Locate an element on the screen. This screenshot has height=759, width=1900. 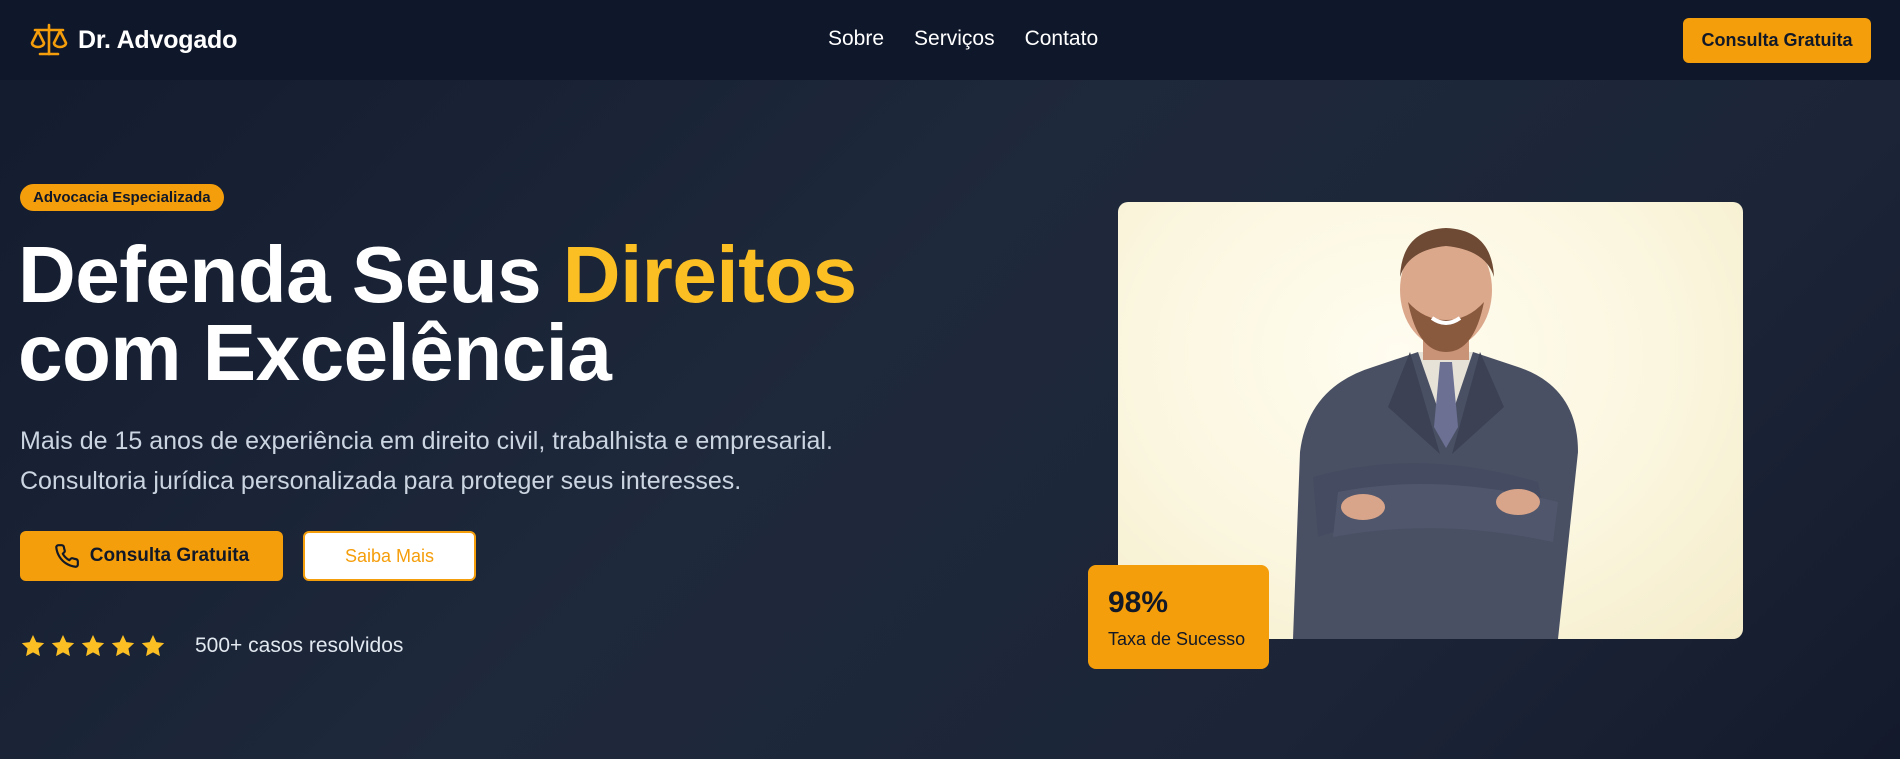
nav-link-contato: Contato is located at coordinates (1062, 39).